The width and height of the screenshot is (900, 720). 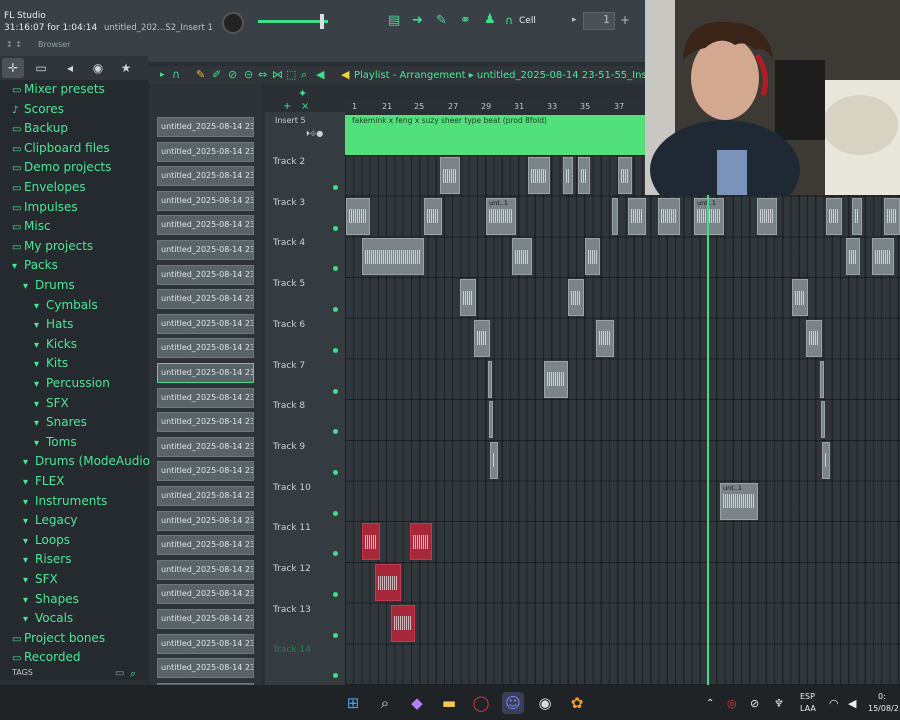 What do you see at coordinates (527, 21) in the screenshot?
I see `snap-select: Cell` at bounding box center [527, 21].